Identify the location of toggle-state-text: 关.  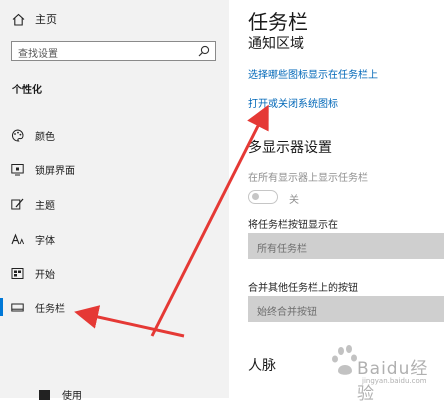
(294, 200).